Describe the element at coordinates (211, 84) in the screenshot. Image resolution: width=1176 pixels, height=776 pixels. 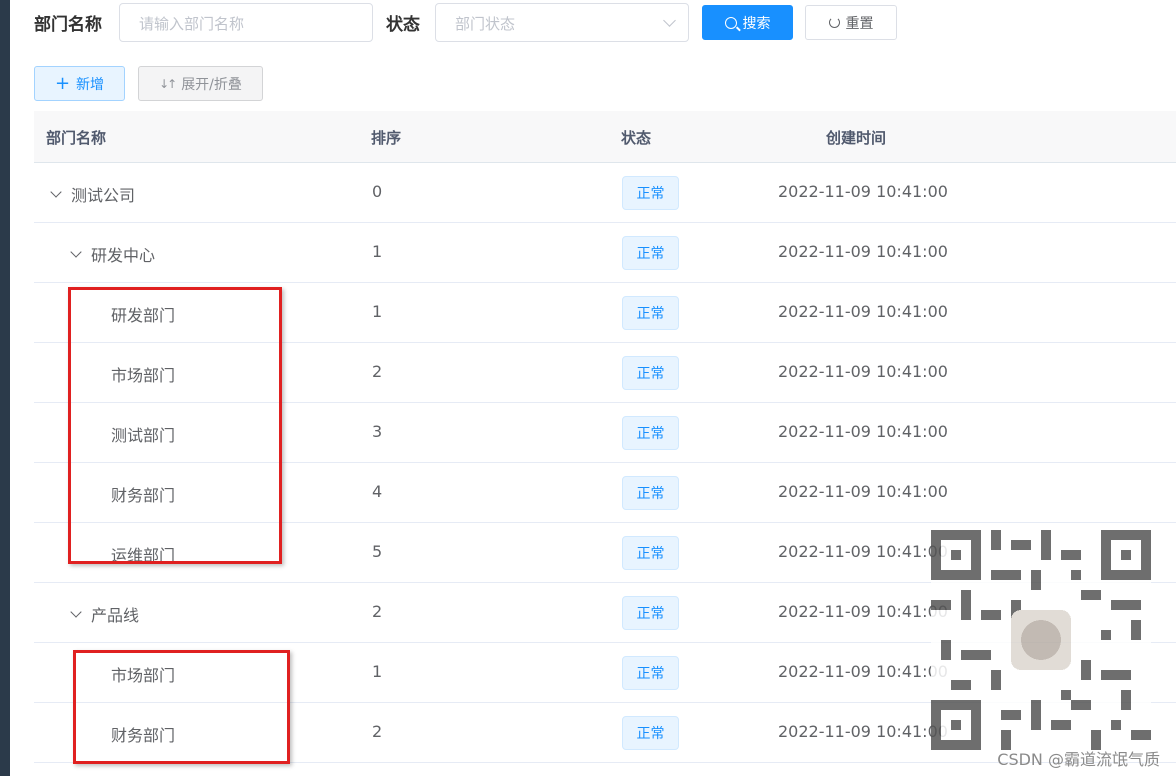
I see `expand-collapse-label: 展开/折叠` at that location.